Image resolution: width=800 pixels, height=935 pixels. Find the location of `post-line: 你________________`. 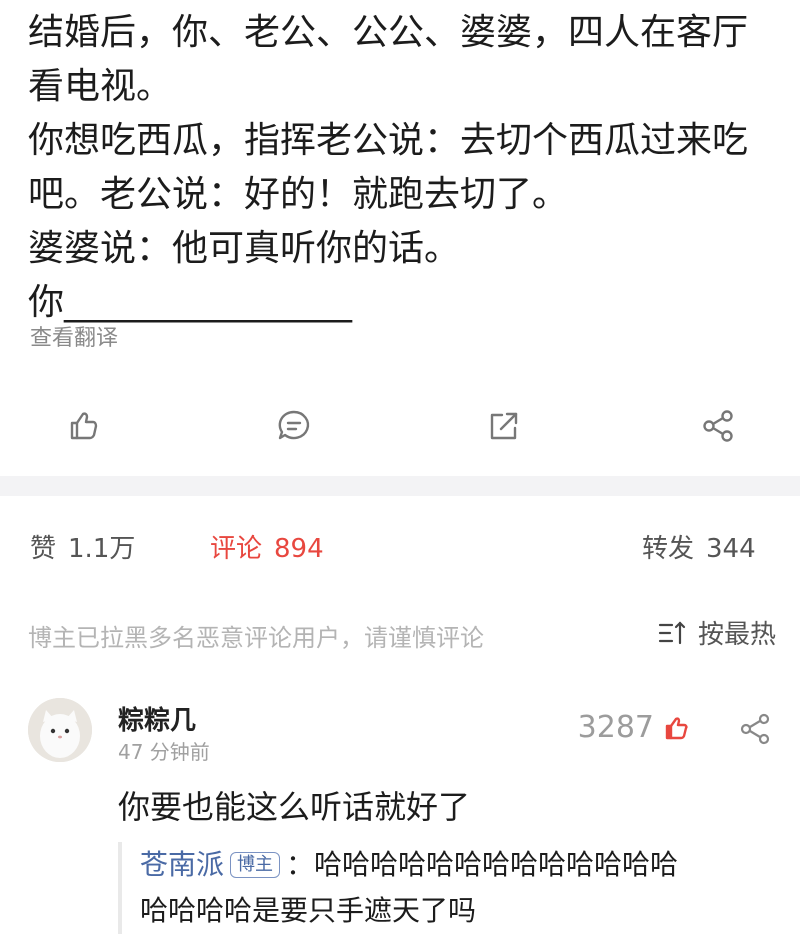

post-line: 你________________ is located at coordinates (190, 302).